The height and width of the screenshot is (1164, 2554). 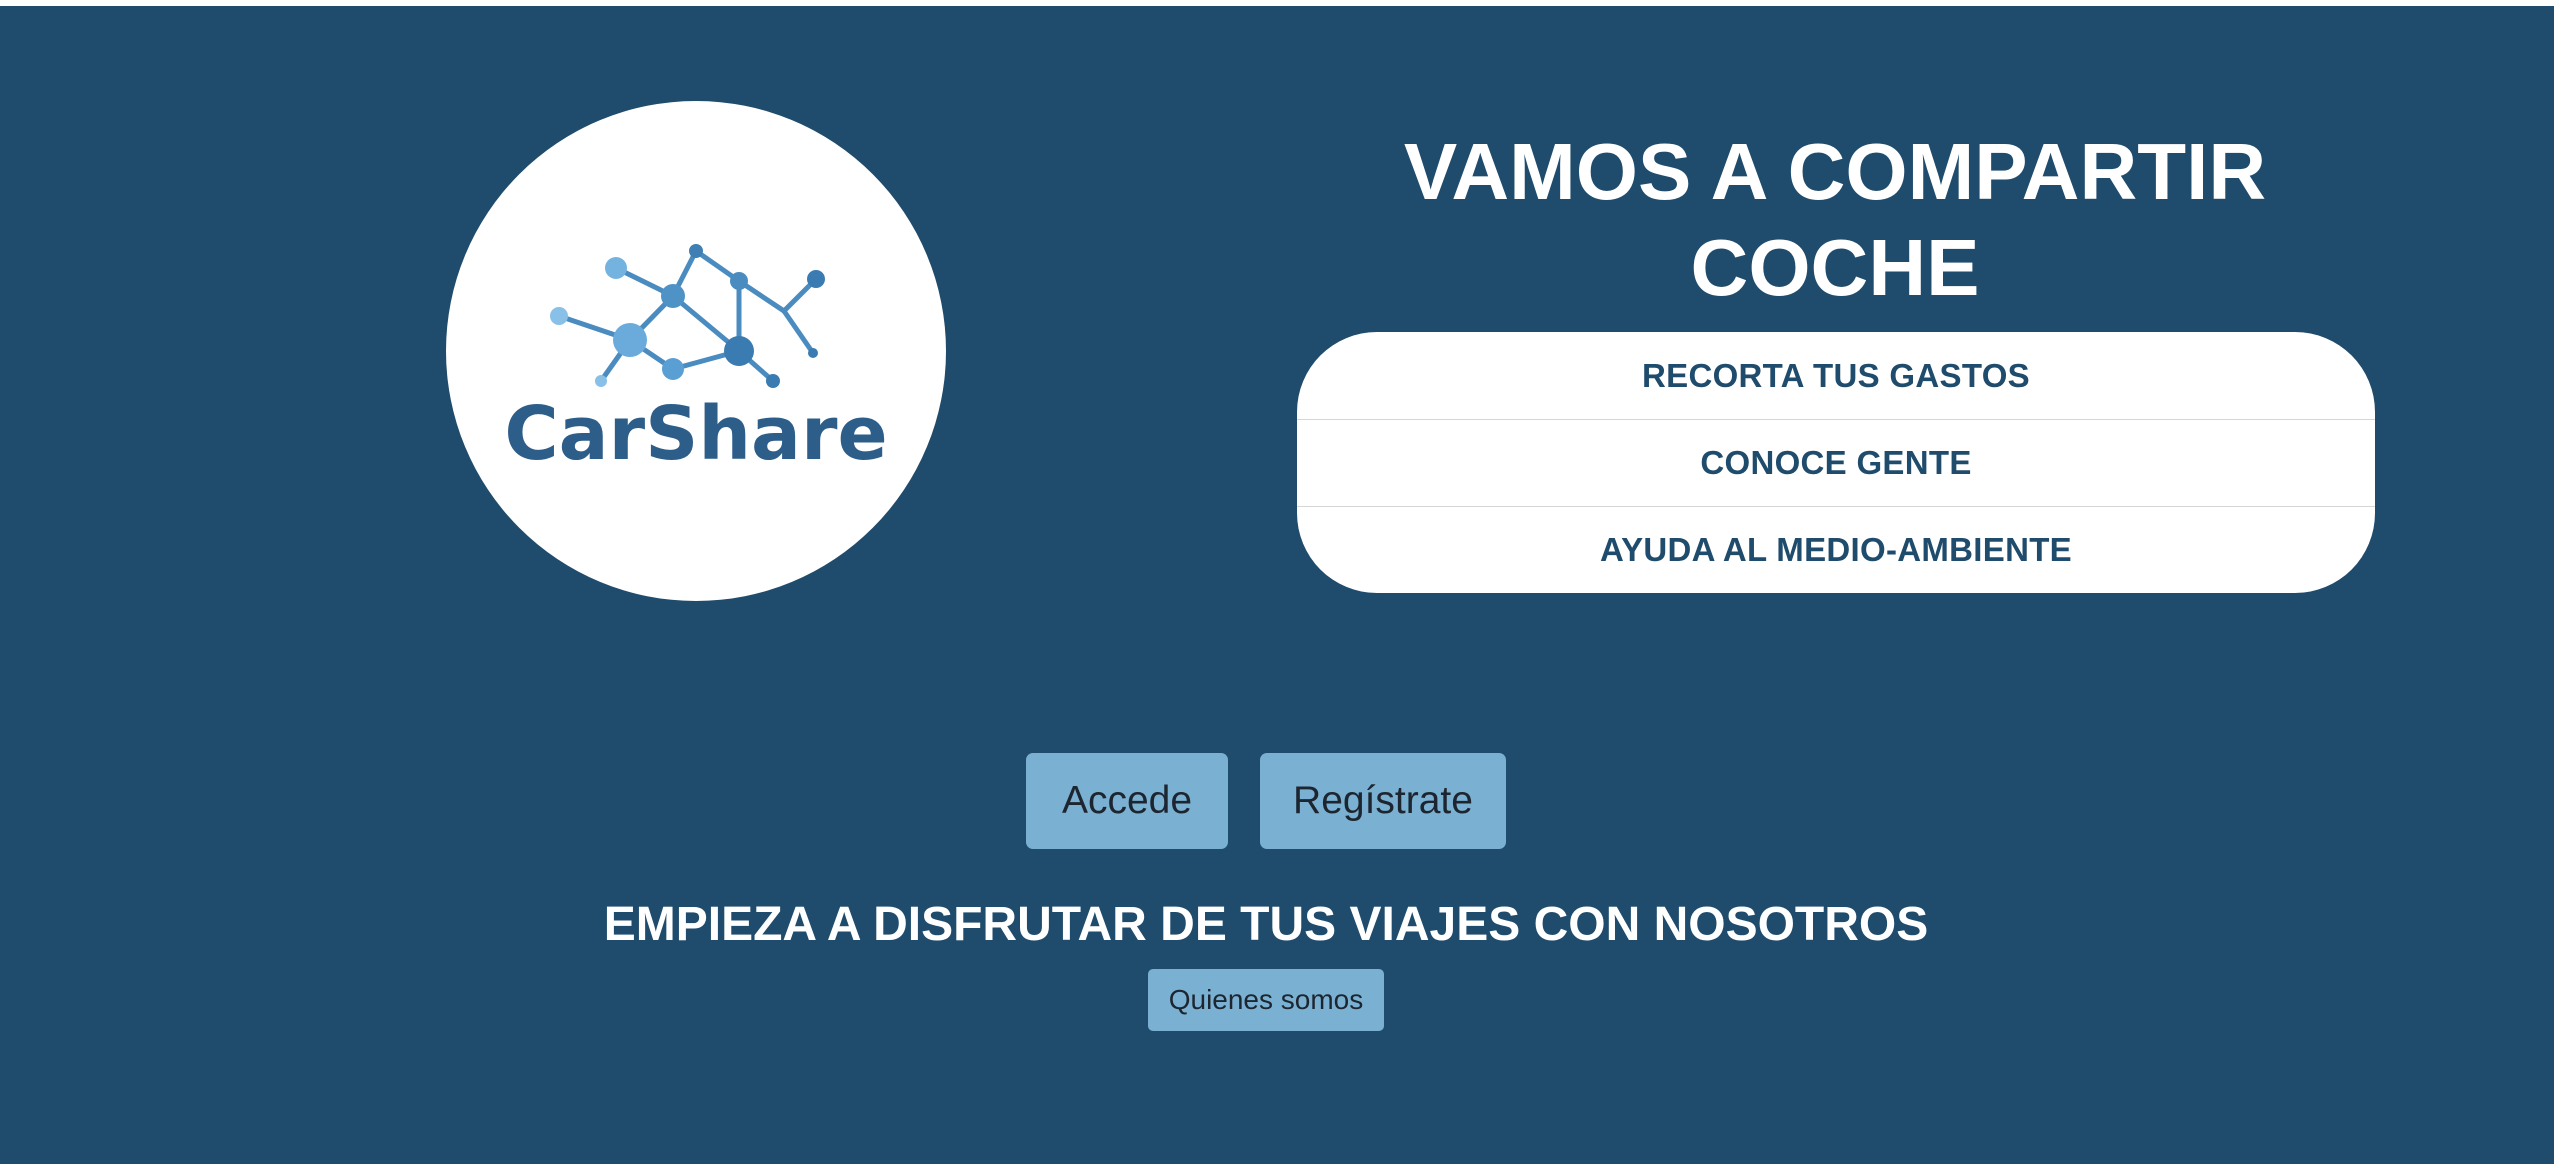 I want to click on hero-title-line-2: COCHE, so click(x=1835, y=267).